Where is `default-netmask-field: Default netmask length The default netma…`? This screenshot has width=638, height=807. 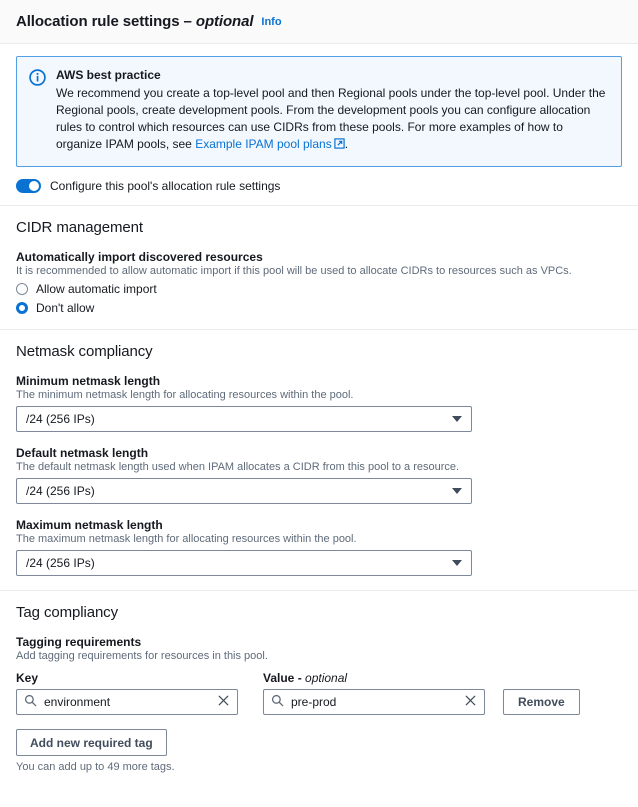
default-netmask-field: Default netmask length The default netma… is located at coordinates (319, 475).